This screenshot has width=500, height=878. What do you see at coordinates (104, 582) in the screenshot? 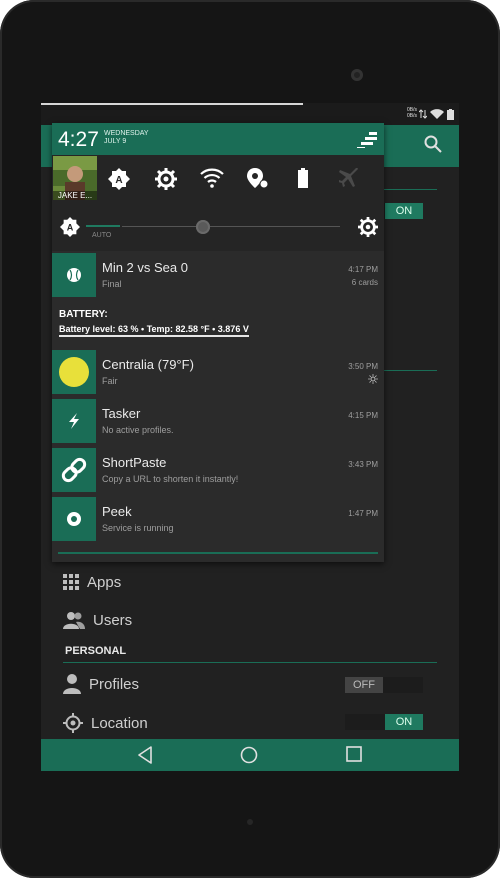
I see `settings-item-label: Apps` at bounding box center [104, 582].